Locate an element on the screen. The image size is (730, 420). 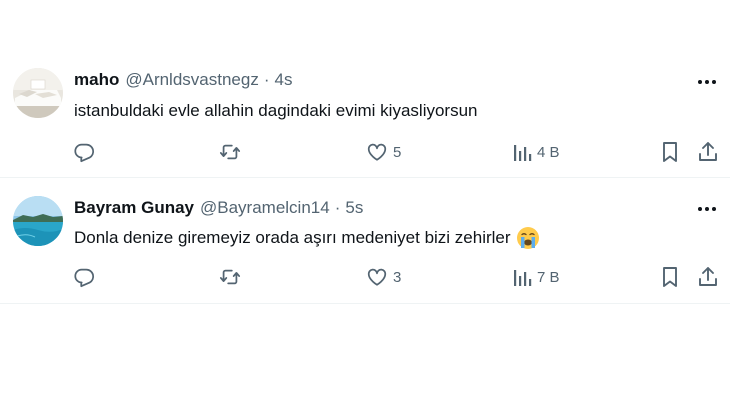
tweet-header: maho @Arnldsvastnegz · 4s is located at coordinates (183, 80).